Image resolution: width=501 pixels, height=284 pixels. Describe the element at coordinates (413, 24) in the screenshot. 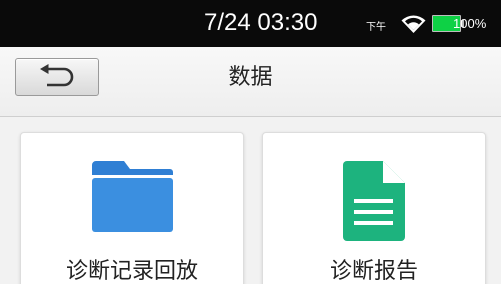

I see `wifi-icon` at that location.